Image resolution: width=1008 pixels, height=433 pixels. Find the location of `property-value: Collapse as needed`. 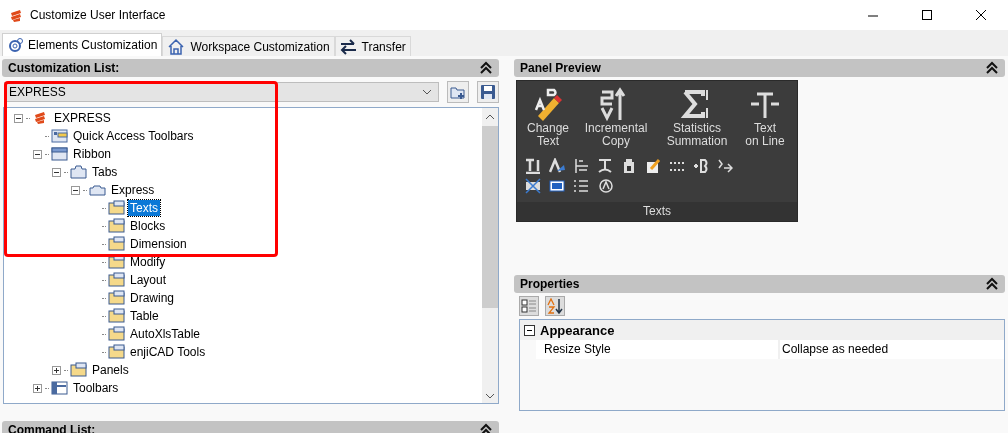

property-value: Collapse as needed is located at coordinates (892, 349).